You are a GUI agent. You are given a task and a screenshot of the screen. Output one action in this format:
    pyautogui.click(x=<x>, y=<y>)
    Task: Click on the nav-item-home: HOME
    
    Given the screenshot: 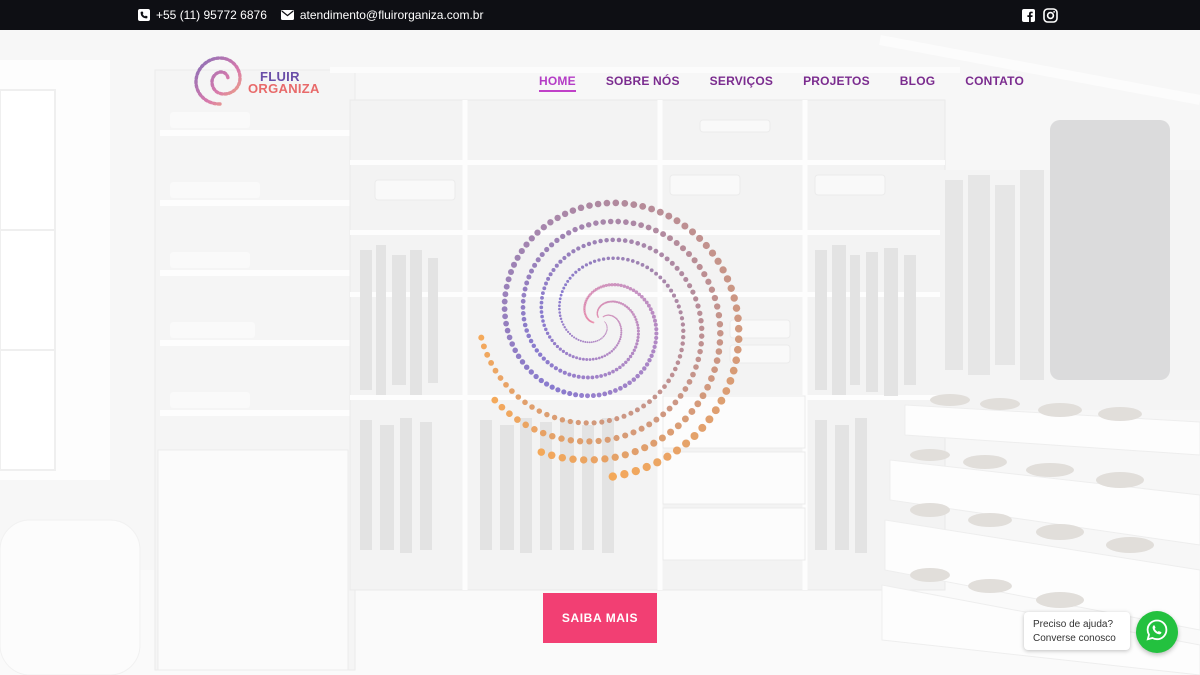 What is the action you would take?
    pyautogui.click(x=557, y=83)
    